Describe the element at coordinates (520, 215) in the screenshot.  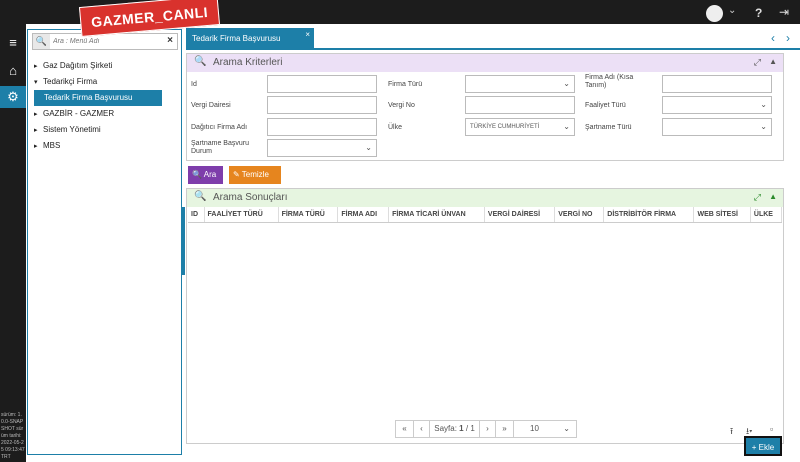
I see `column-vergi-dairesi: VERGİ DAİRESİ` at that location.